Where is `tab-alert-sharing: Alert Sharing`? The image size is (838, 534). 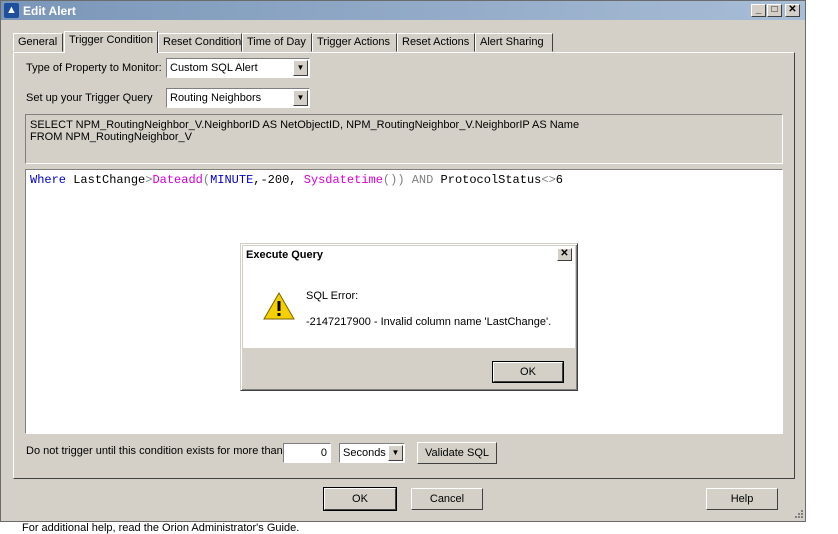
tab-alert-sharing: Alert Sharing is located at coordinates (514, 42).